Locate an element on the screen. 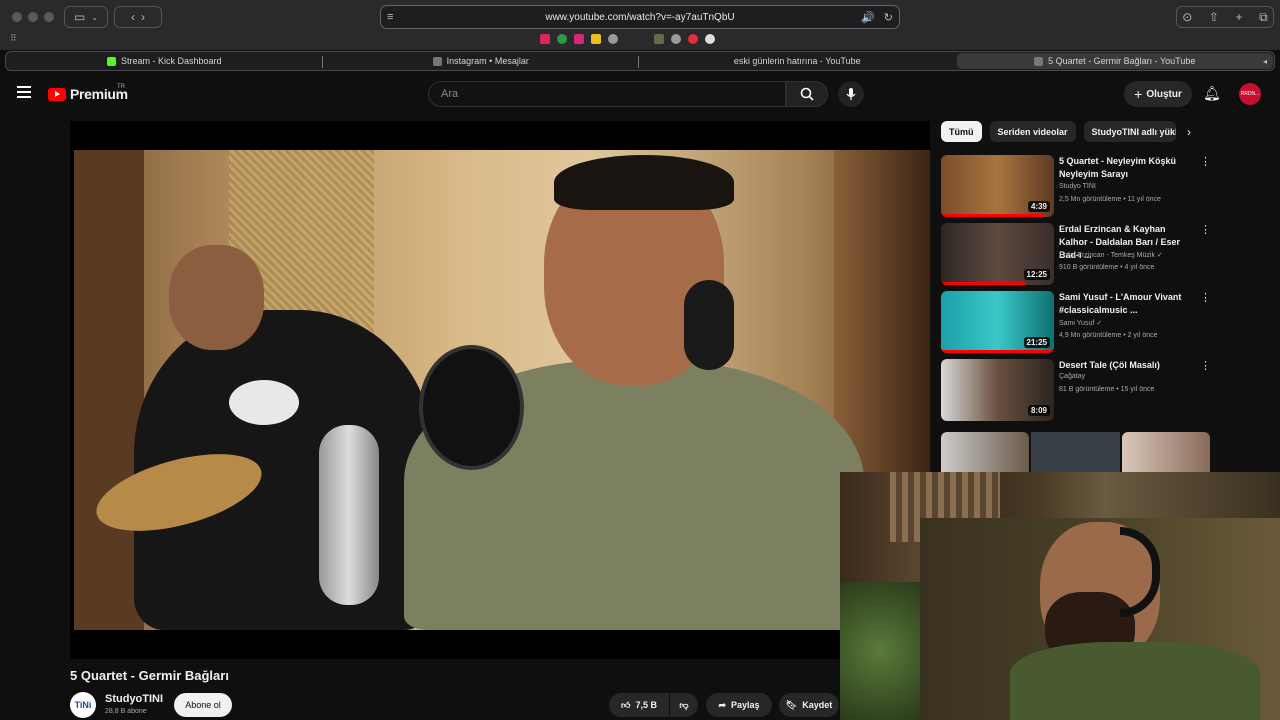  recommendation-channel: Erdal Erzincan - Temkeş Müzik ✓ is located at coordinates (1111, 255).